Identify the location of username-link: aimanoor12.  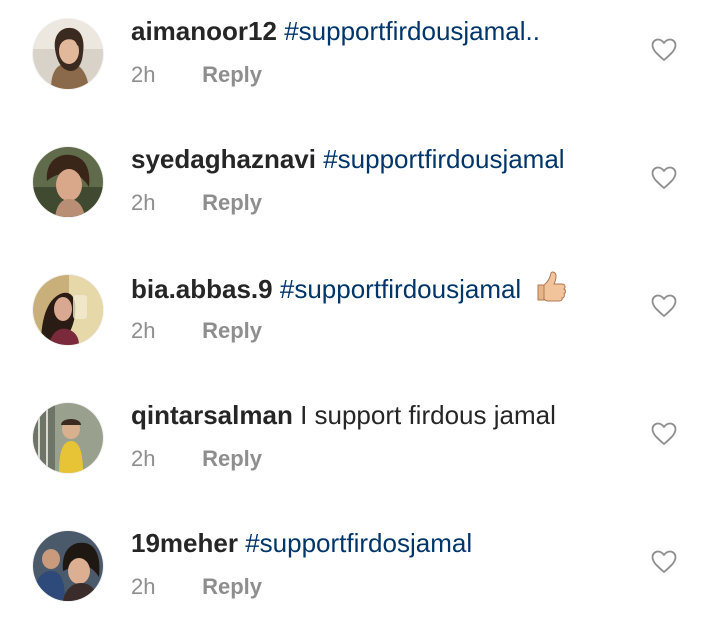
(204, 31).